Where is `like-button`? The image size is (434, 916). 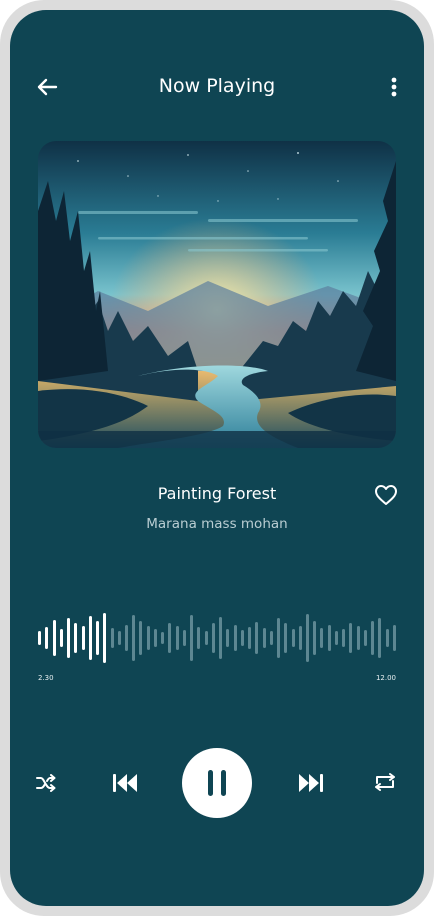
like-button is located at coordinates (386, 495).